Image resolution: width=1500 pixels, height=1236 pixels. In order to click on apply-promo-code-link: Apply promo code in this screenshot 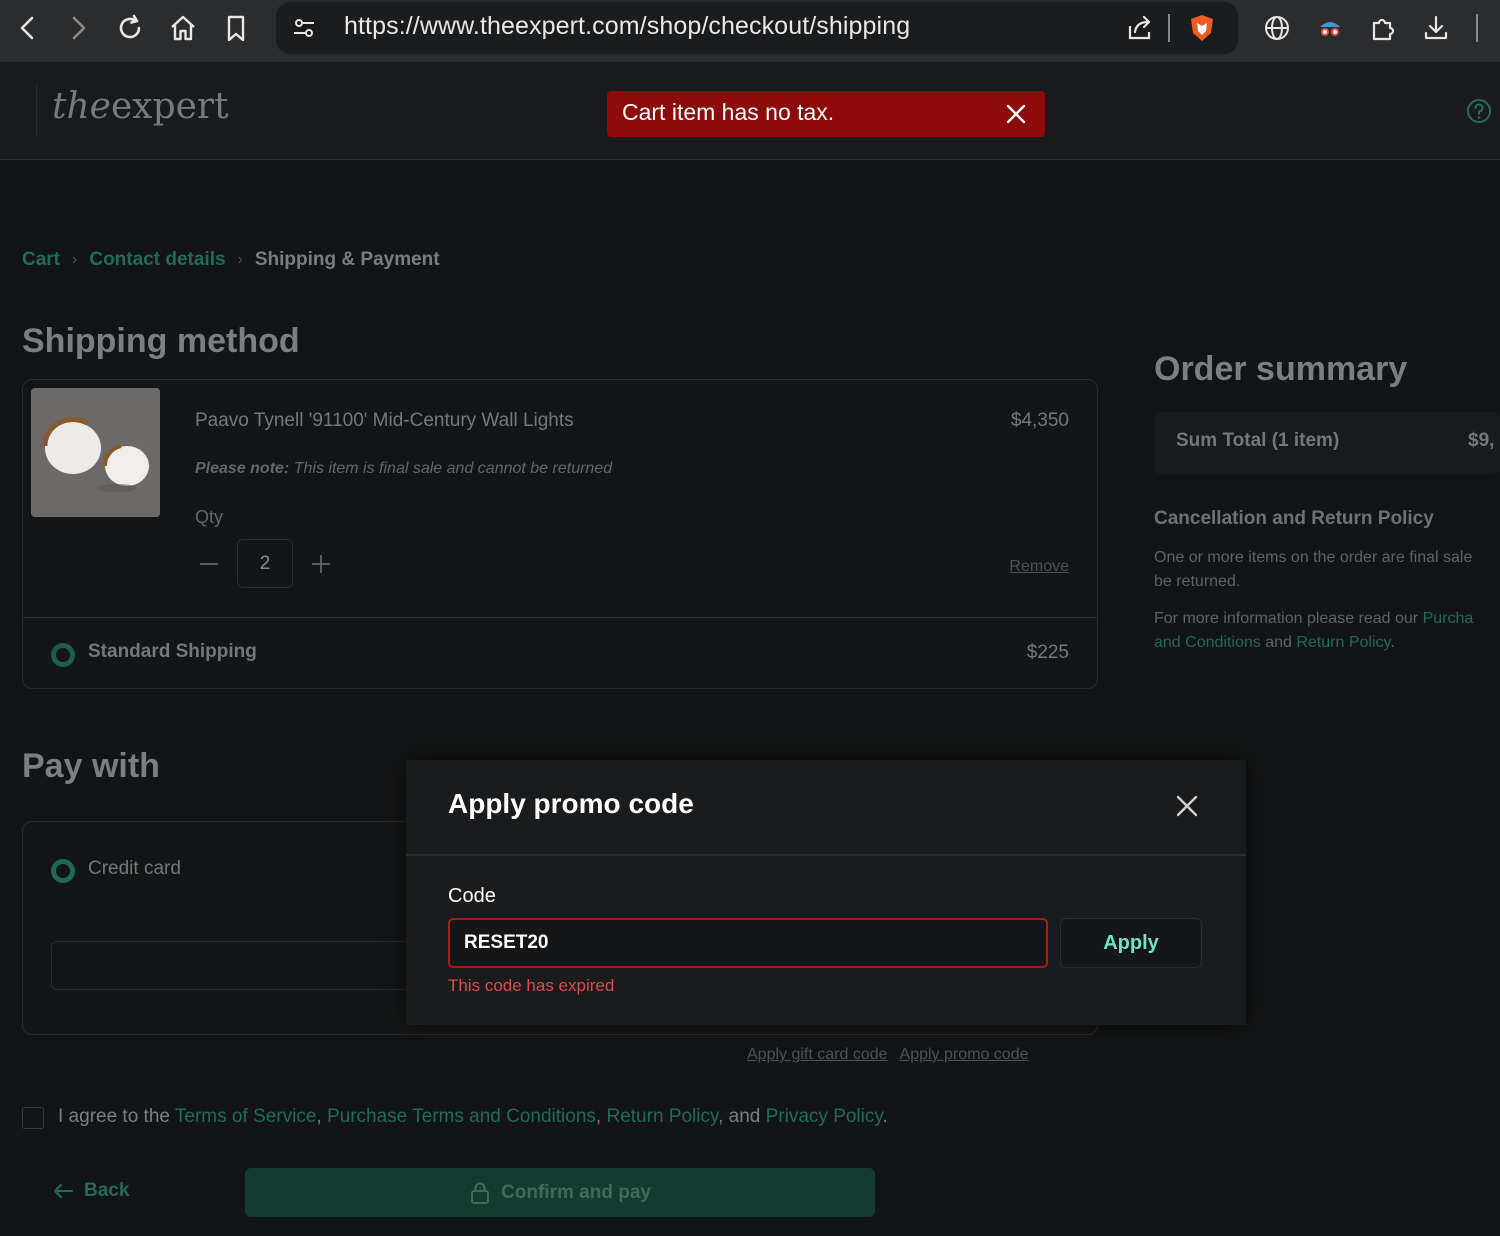, I will do `click(964, 1055)`.